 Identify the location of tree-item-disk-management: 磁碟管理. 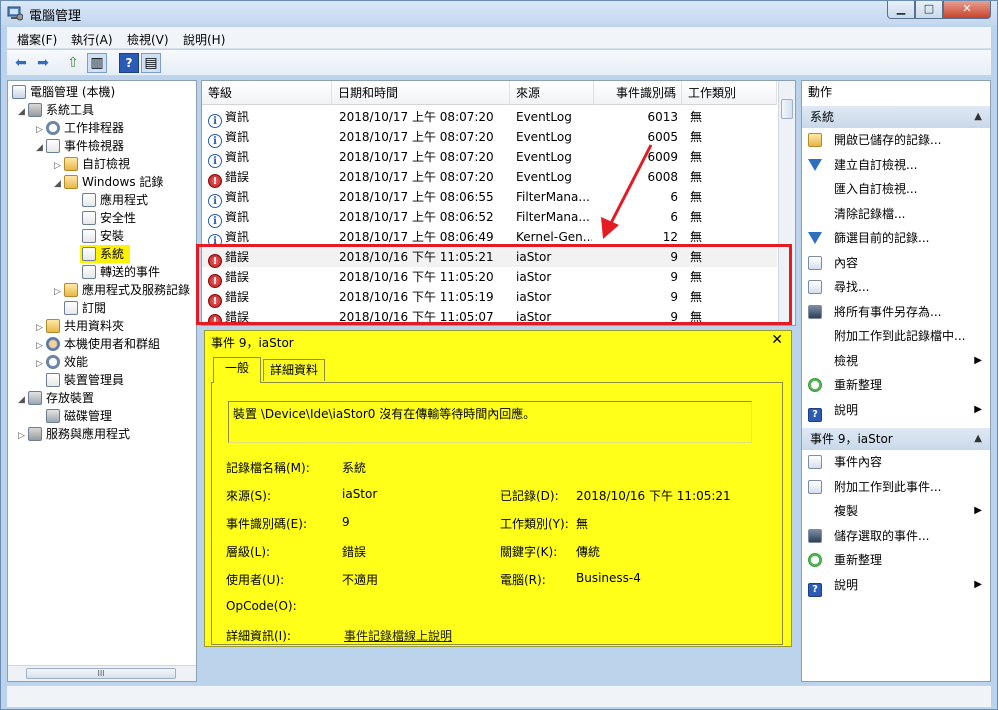
(79, 416).